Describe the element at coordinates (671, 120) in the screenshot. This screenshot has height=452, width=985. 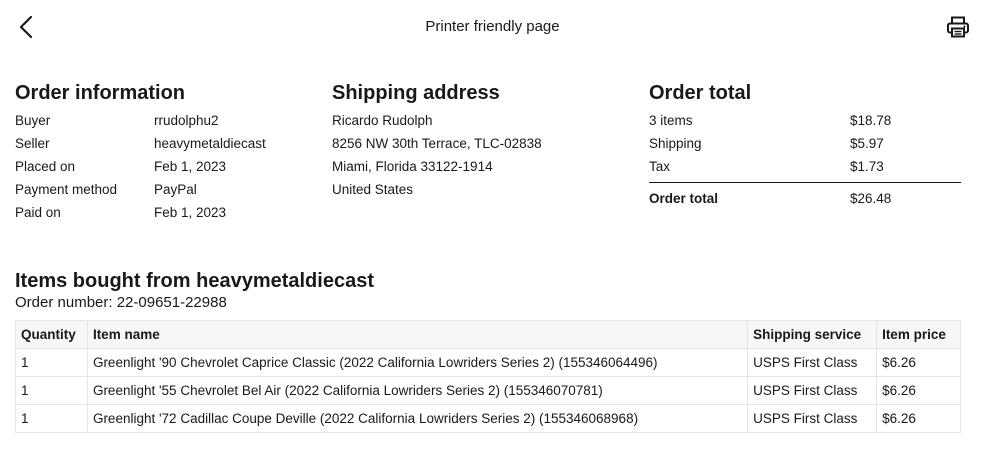
I see `order-total-label: 3 items` at that location.